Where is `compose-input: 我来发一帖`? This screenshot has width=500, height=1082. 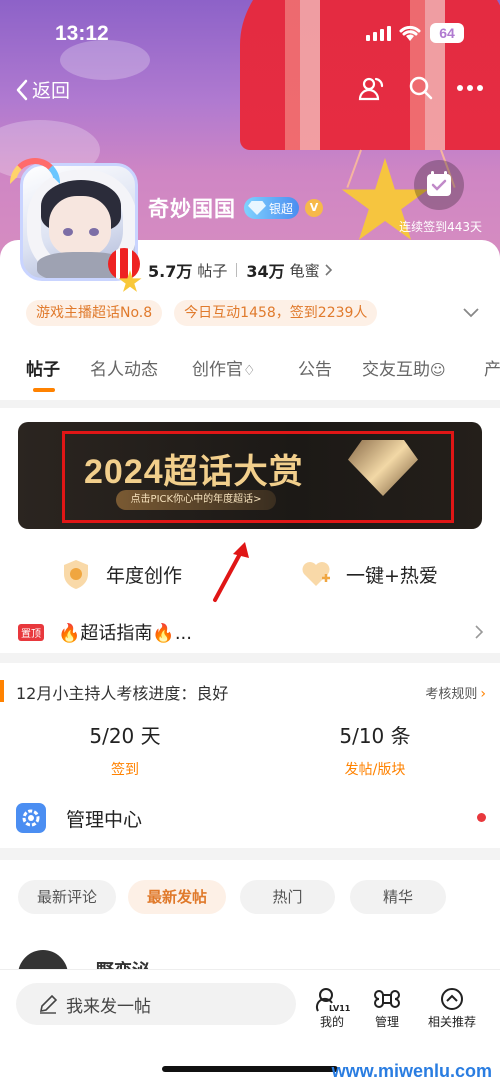 compose-input: 我来发一帖 is located at coordinates (156, 1004).